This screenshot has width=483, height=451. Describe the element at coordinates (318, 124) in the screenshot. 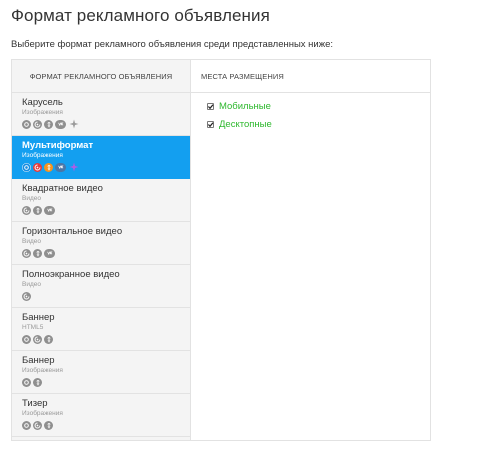

I see `placement-option: Десктопные` at that location.